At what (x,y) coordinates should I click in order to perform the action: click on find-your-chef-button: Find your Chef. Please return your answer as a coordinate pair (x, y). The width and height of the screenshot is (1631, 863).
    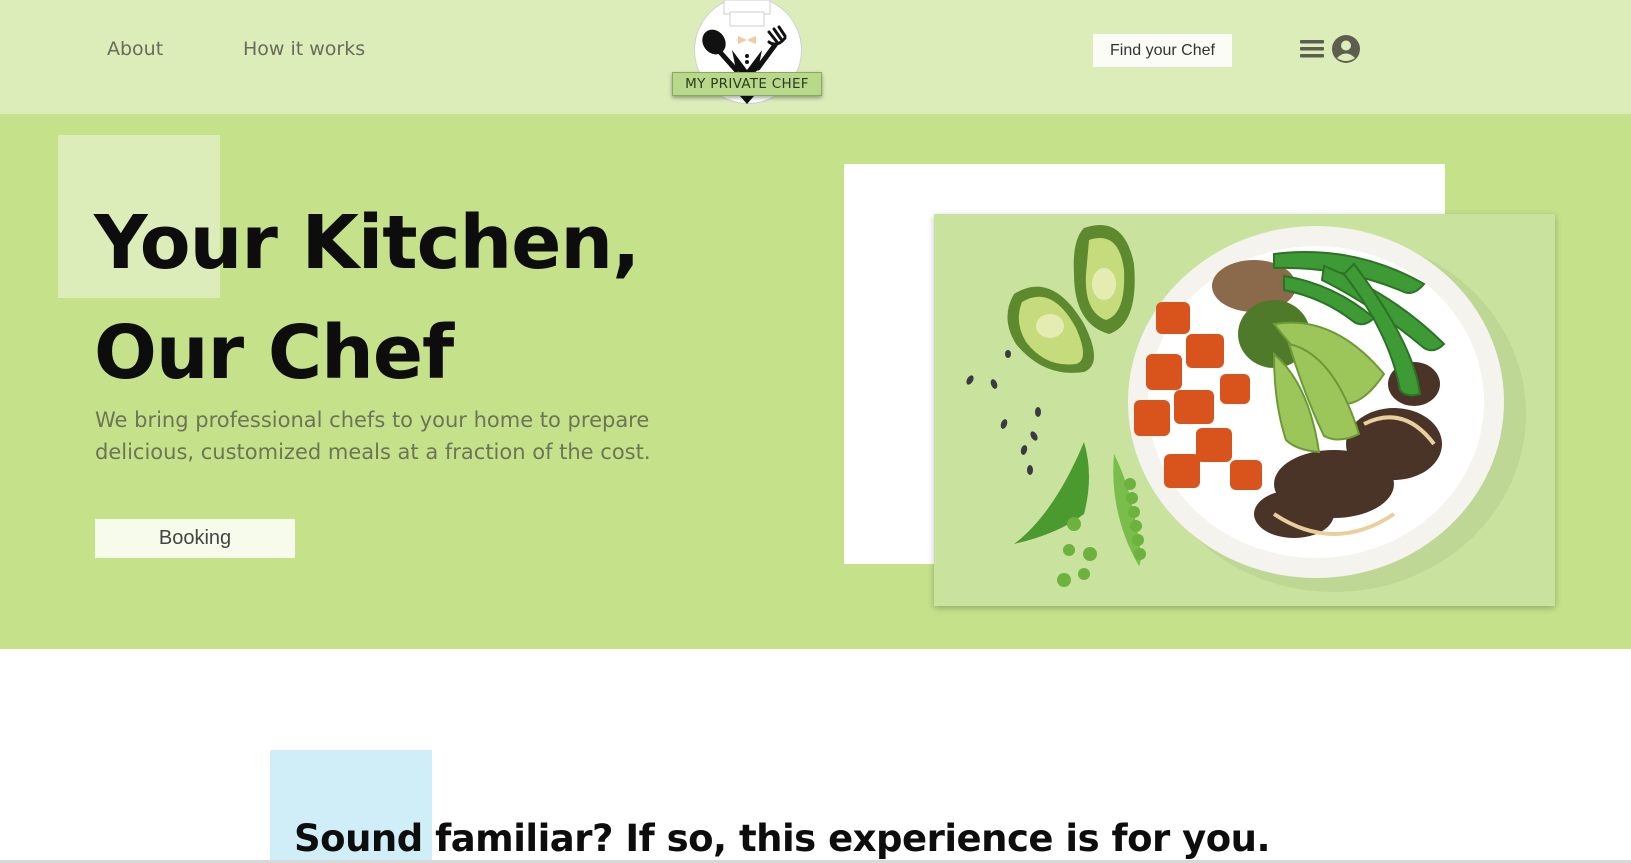
    Looking at the image, I should click on (1162, 50).